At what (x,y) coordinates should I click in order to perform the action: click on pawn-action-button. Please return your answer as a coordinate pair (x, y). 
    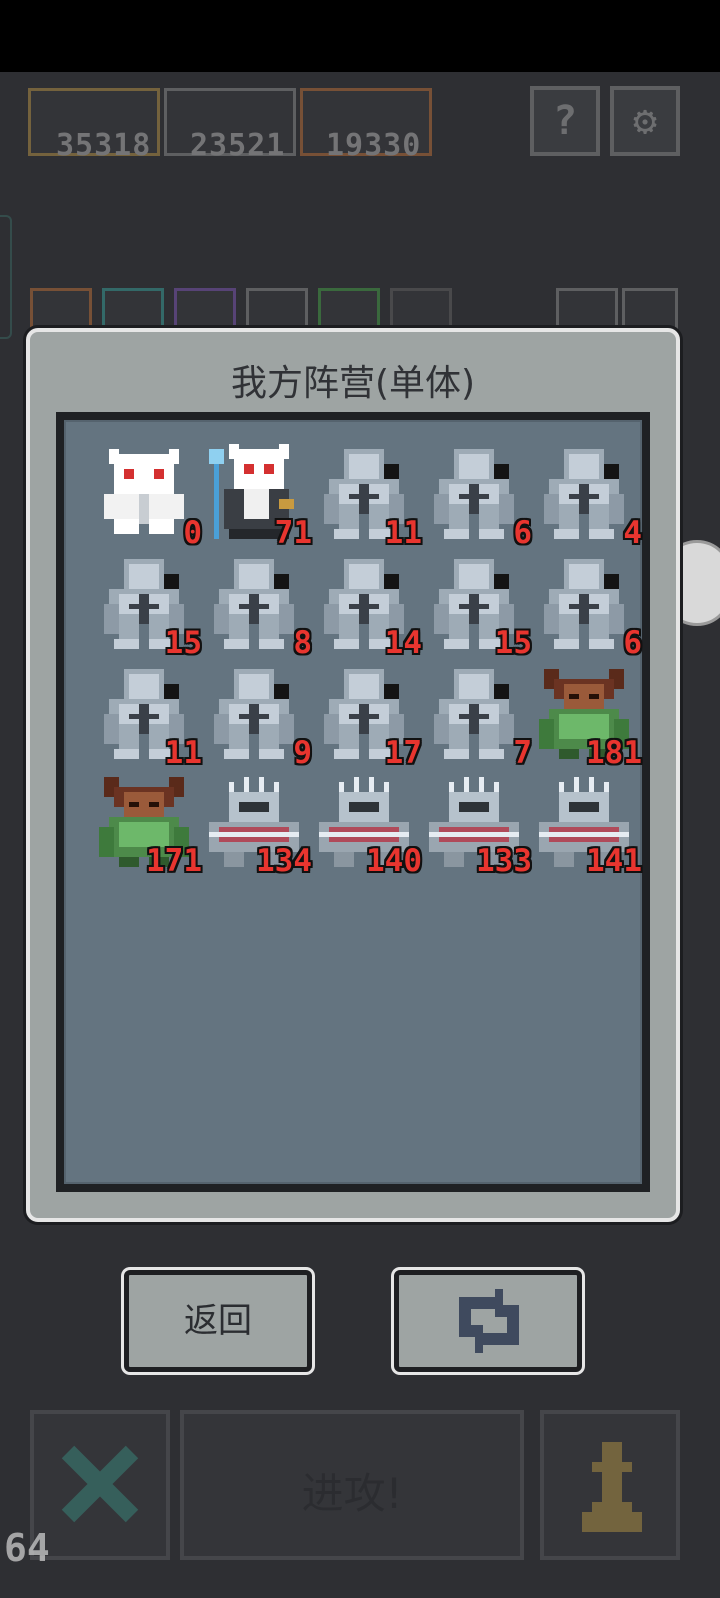
    Looking at the image, I should click on (610, 1485).